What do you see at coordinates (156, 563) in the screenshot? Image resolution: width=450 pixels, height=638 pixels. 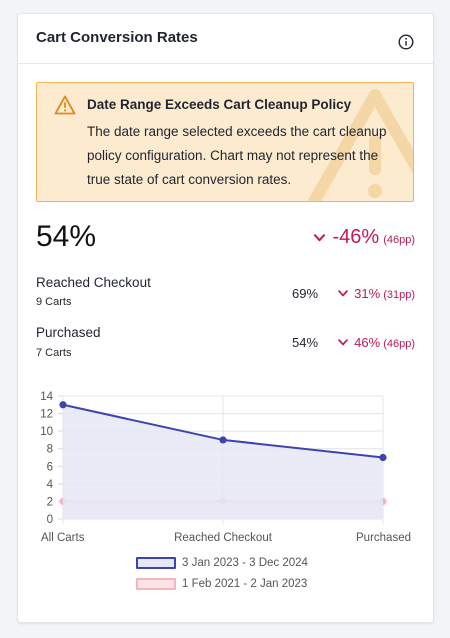 I see `legend-swatch-current` at bounding box center [156, 563].